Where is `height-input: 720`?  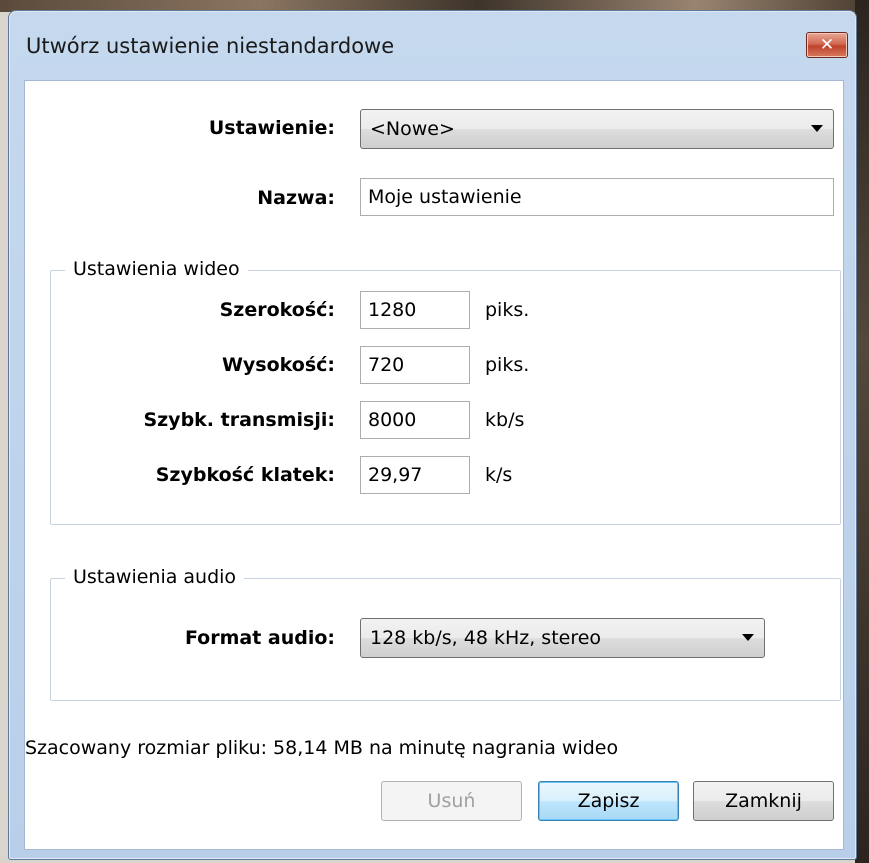
height-input: 720 is located at coordinates (415, 365).